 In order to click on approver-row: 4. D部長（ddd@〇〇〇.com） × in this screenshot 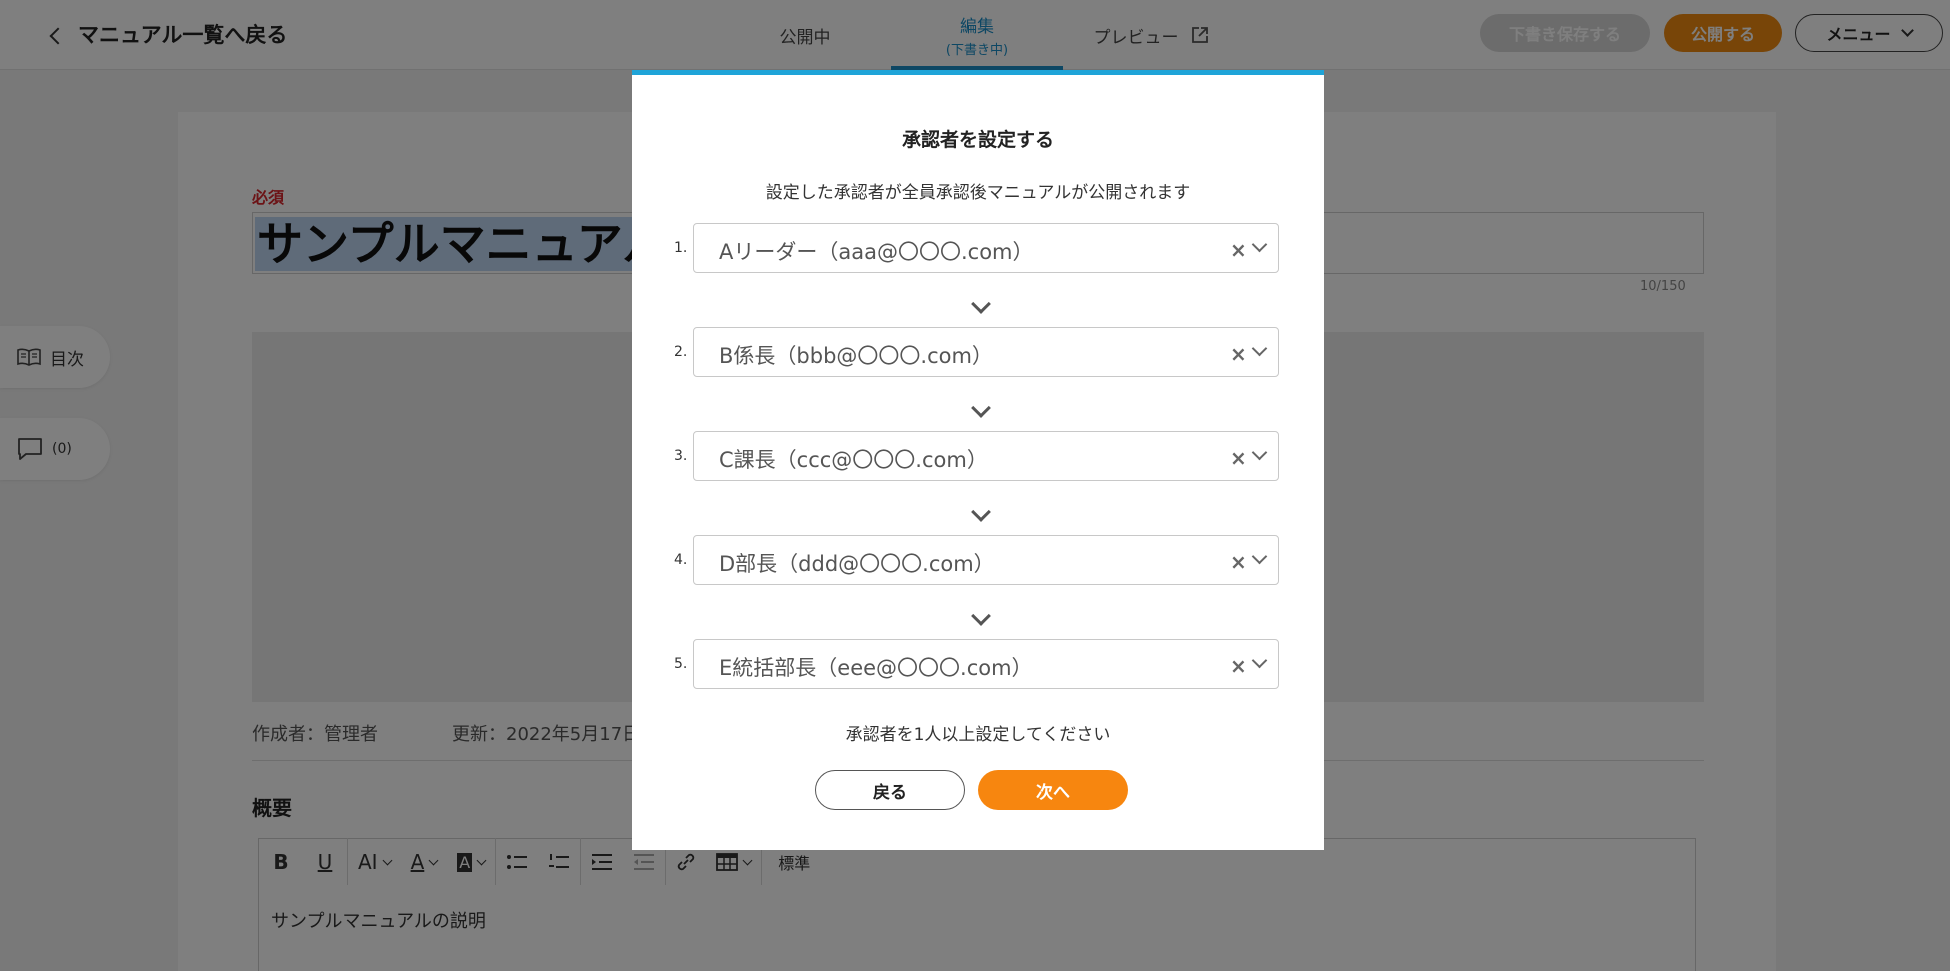, I will do `click(978, 560)`.